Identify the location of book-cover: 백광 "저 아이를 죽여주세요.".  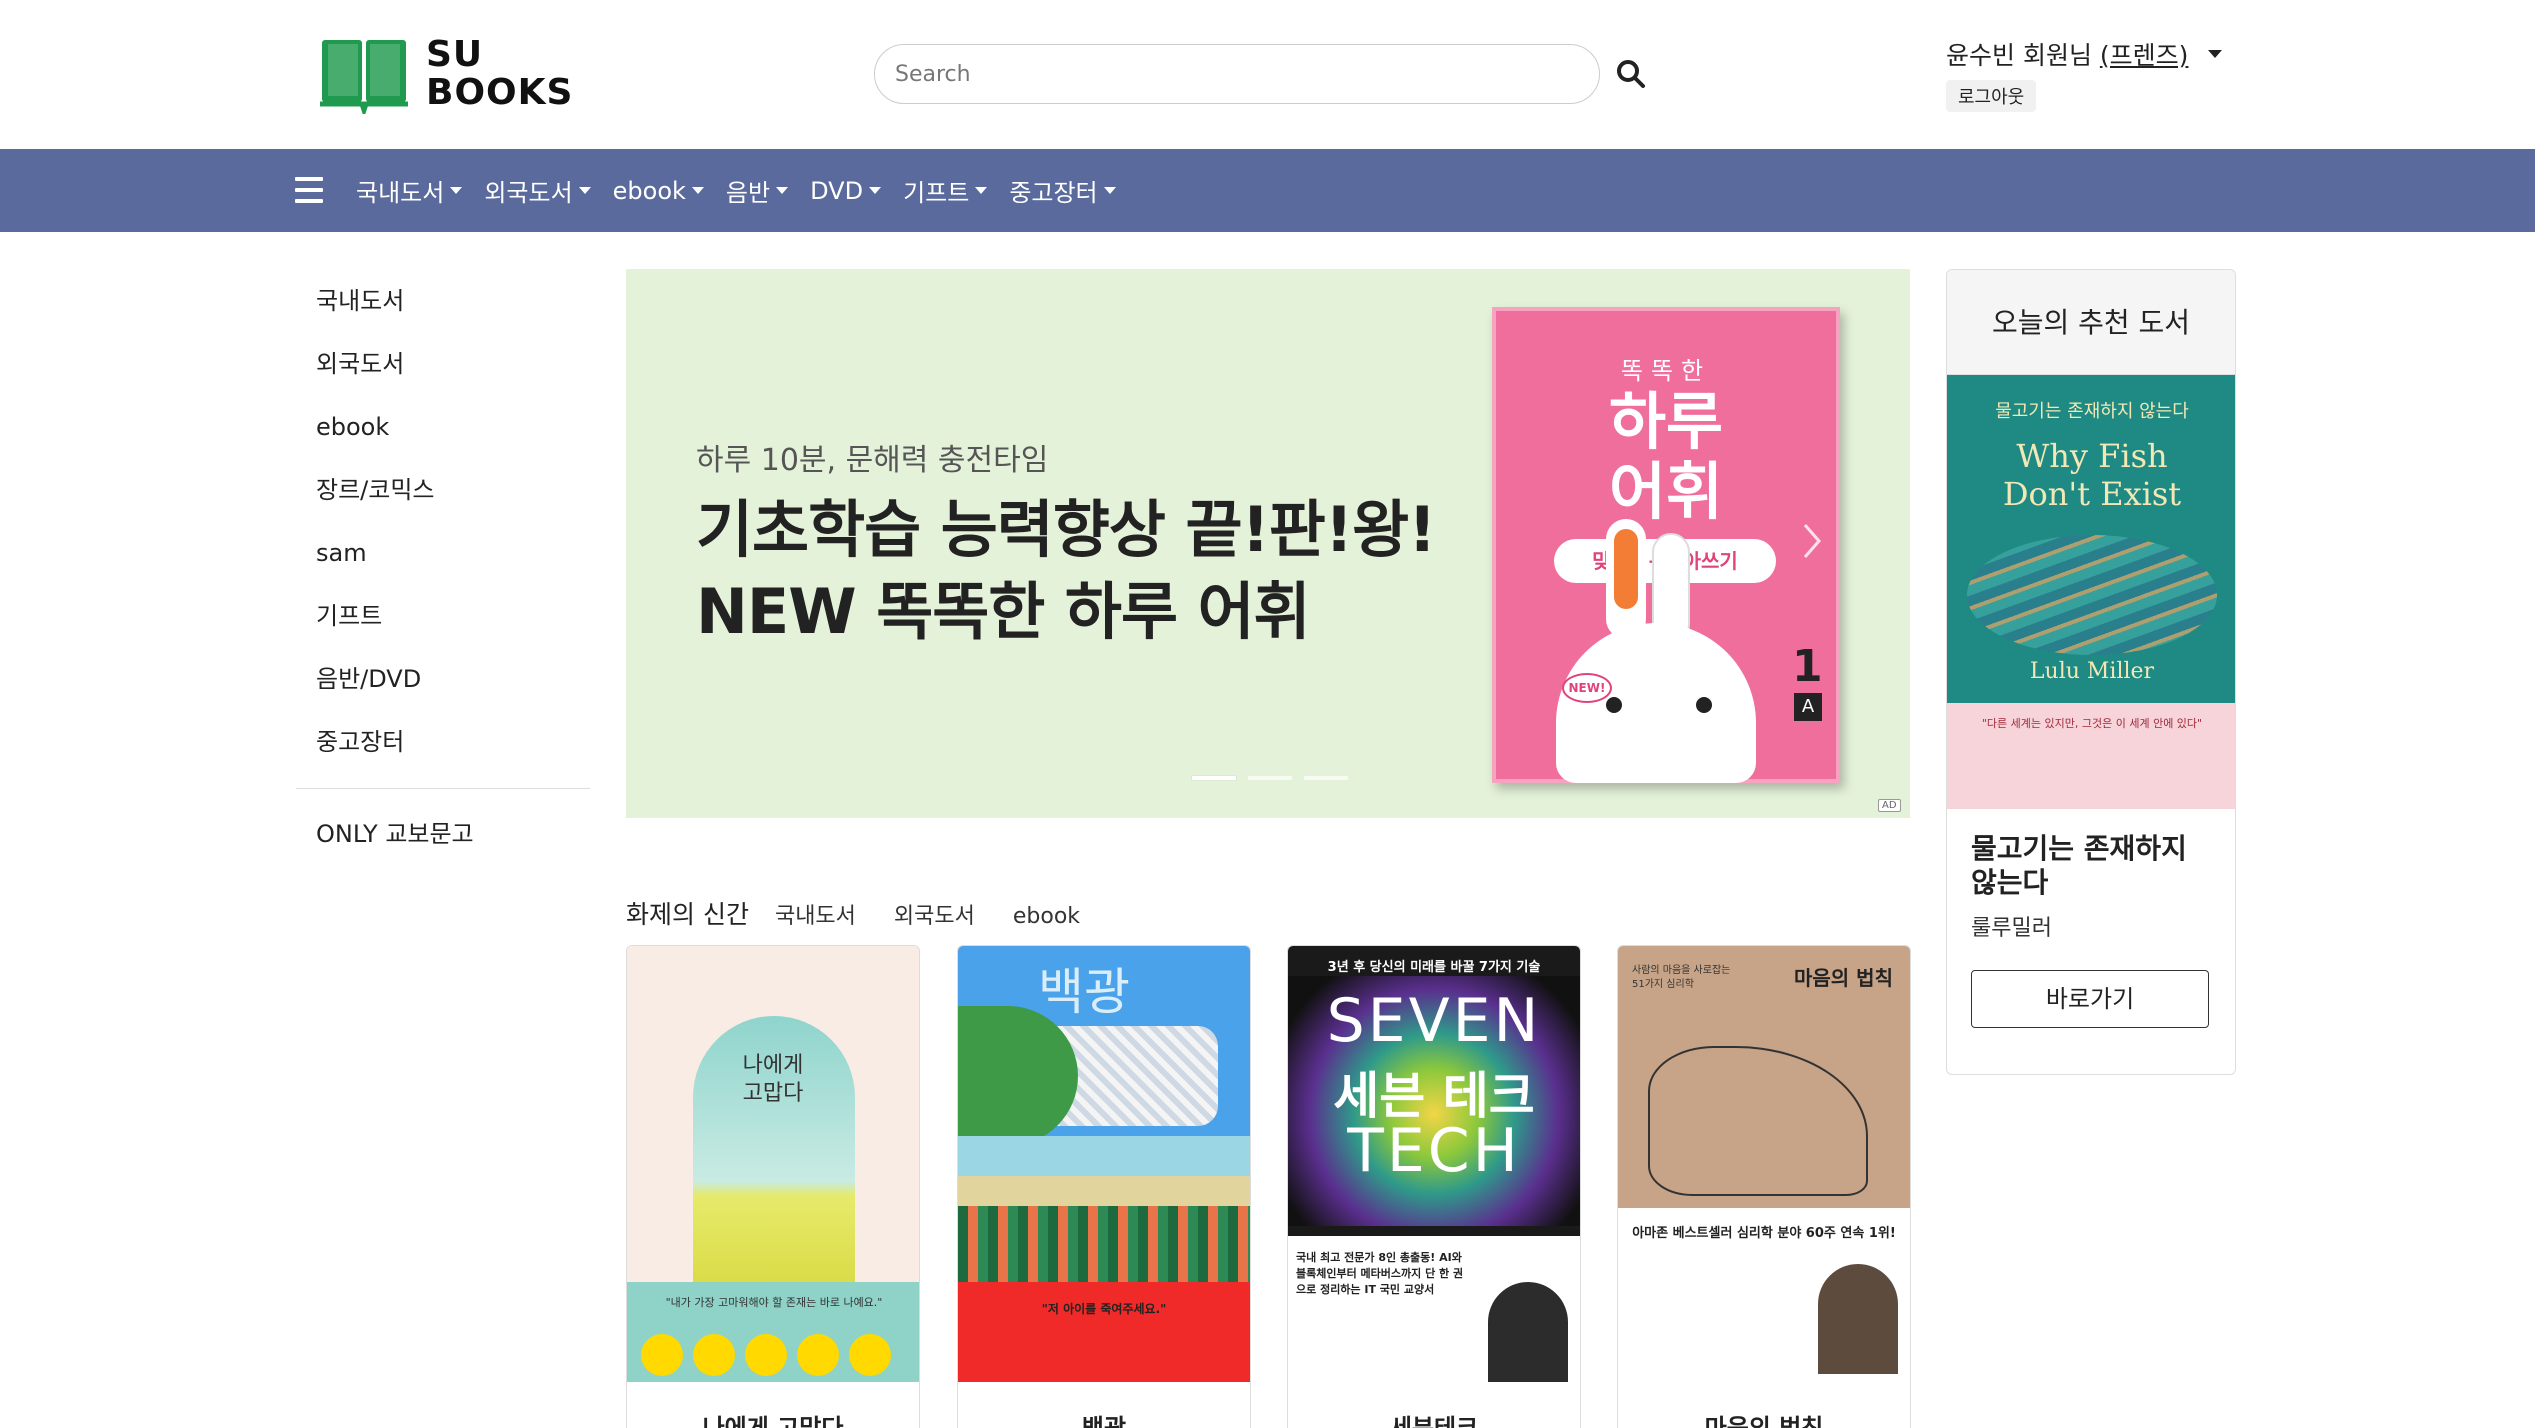
(1104, 1164).